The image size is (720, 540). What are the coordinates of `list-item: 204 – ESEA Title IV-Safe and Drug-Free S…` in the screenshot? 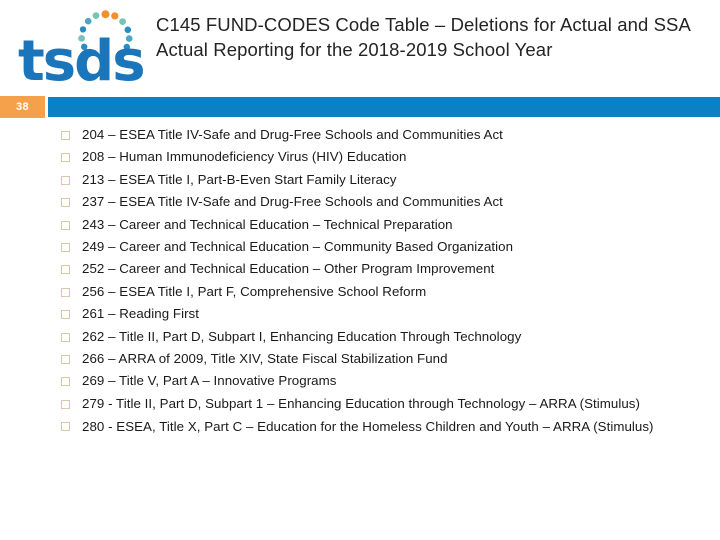 It's located at (360, 135).